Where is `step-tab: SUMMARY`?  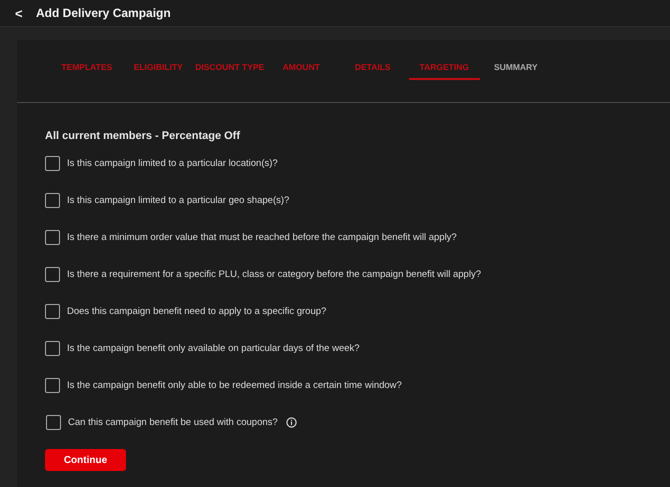 step-tab: SUMMARY is located at coordinates (516, 70).